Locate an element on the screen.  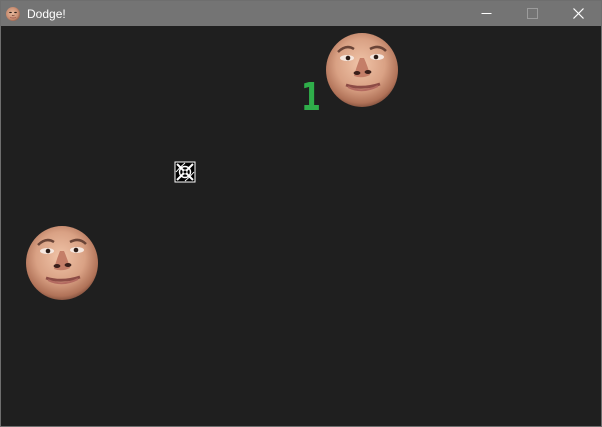
player-sprite is located at coordinates (185, 172).